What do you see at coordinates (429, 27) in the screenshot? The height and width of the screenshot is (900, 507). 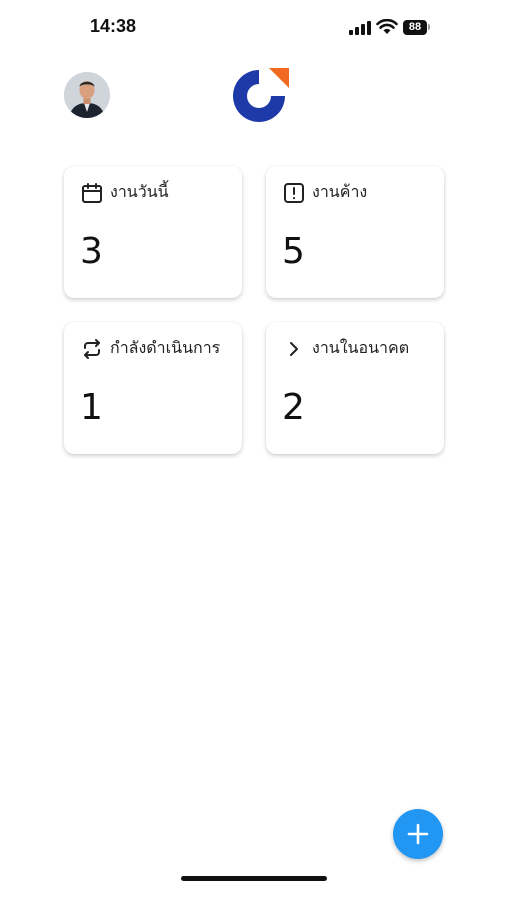 I see `battery-tip` at bounding box center [429, 27].